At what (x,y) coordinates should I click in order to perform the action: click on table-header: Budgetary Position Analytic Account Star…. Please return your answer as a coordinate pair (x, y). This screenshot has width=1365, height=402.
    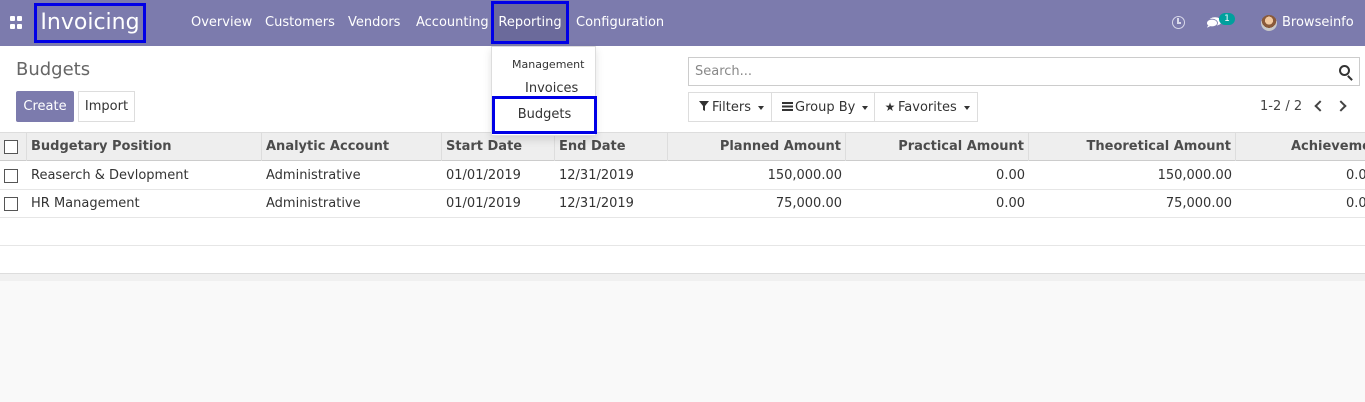
    Looking at the image, I should click on (682, 147).